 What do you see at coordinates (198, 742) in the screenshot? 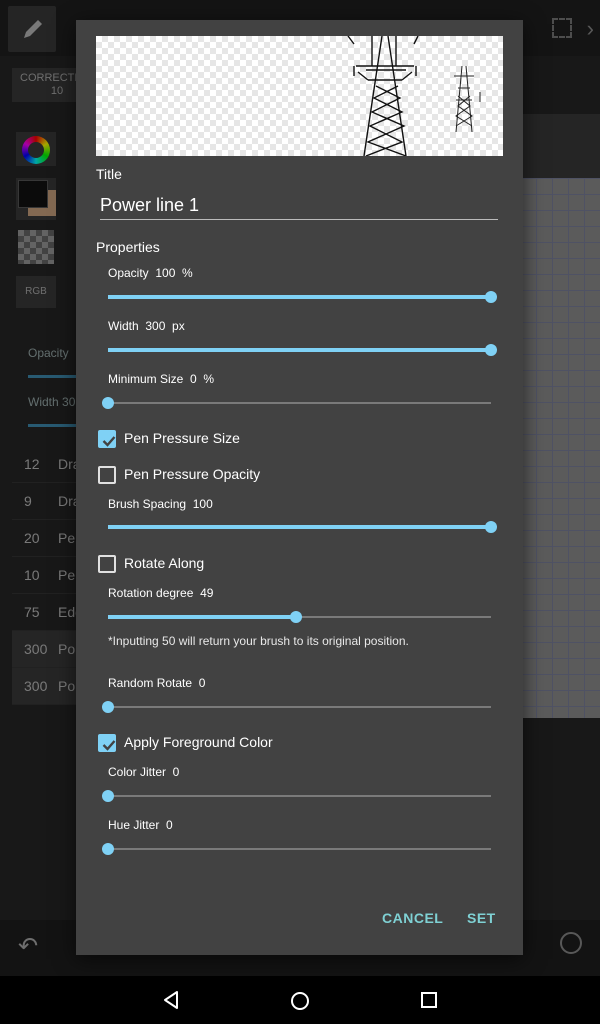
I see `apply-foreground-color-label: Apply Foreground Color` at bounding box center [198, 742].